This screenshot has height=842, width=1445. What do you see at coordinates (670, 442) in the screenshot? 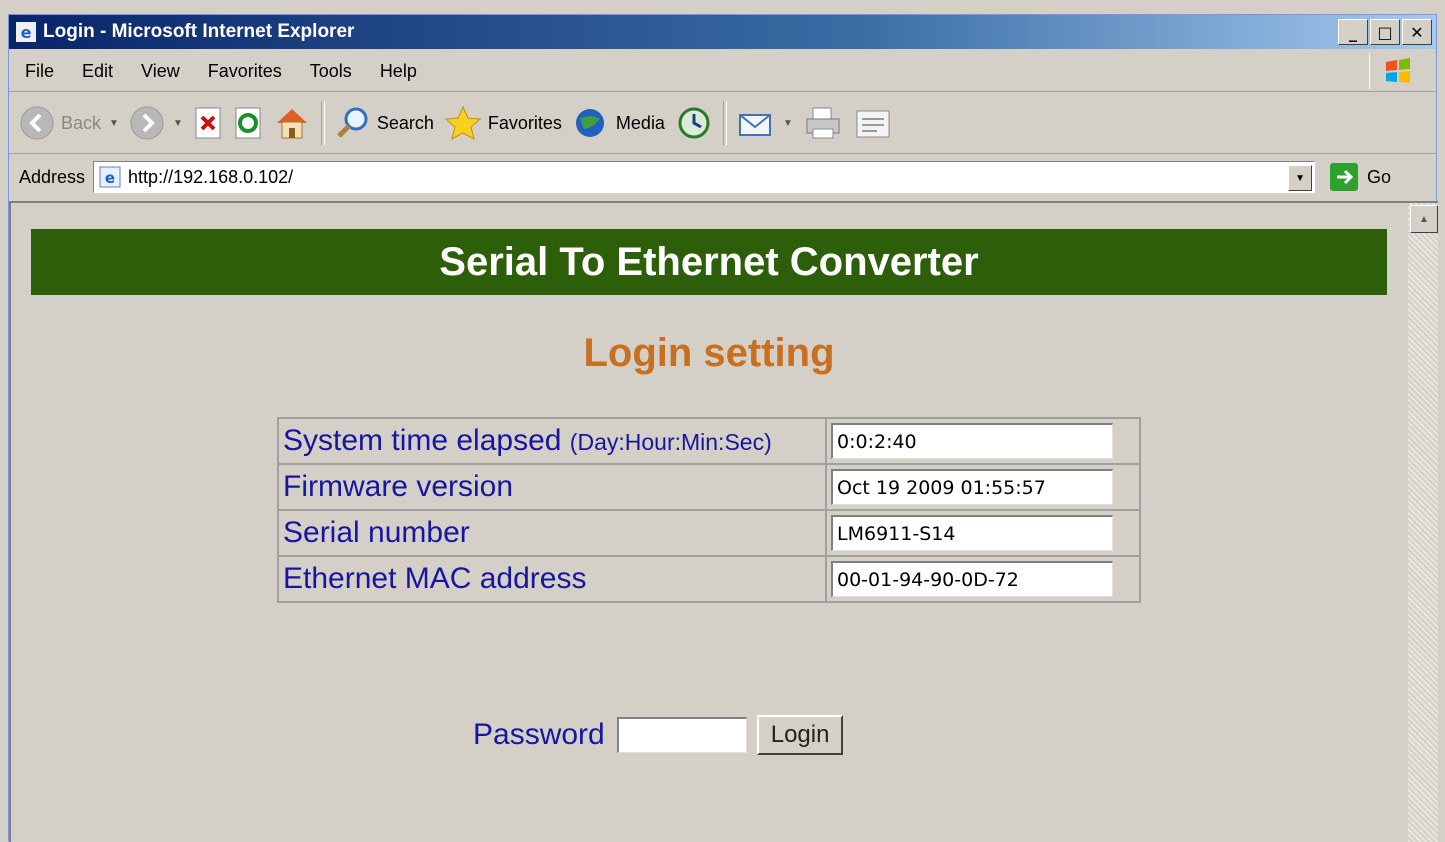
I see `row-hint: (Day:Hour:Min:Sec)` at bounding box center [670, 442].